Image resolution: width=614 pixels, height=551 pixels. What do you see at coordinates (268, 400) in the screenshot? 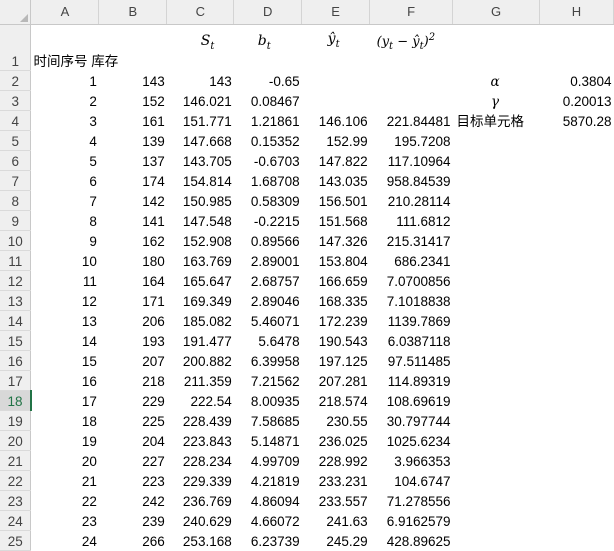
I see `cell-d18: 8.00935` at bounding box center [268, 400].